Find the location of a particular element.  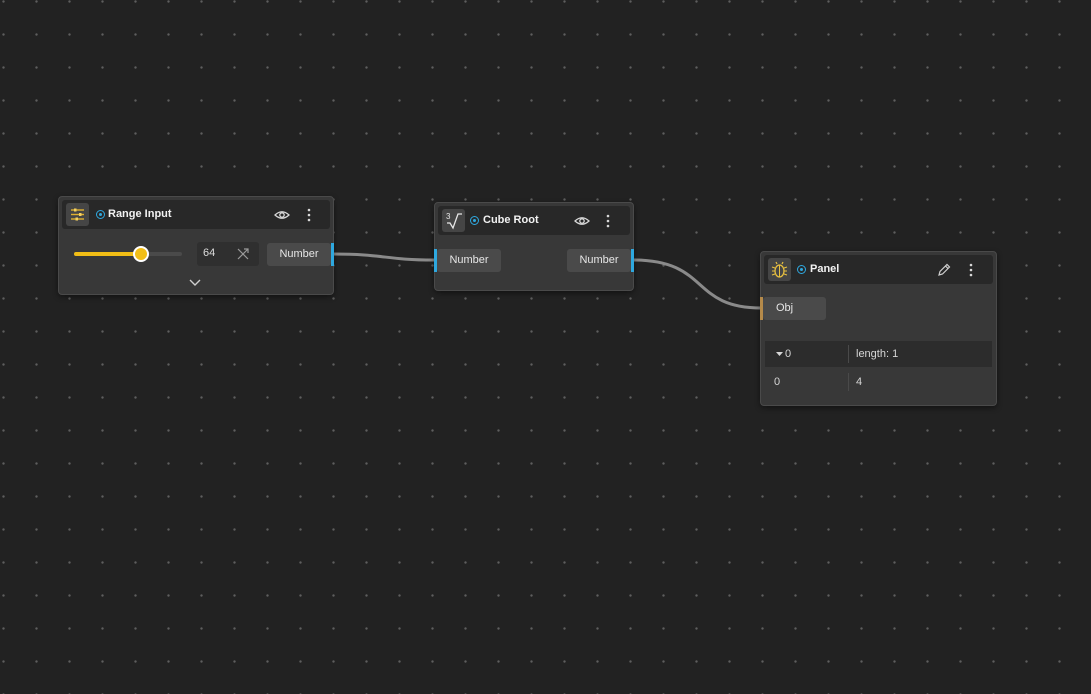

node-header: 3 Cube Root is located at coordinates (534, 220).